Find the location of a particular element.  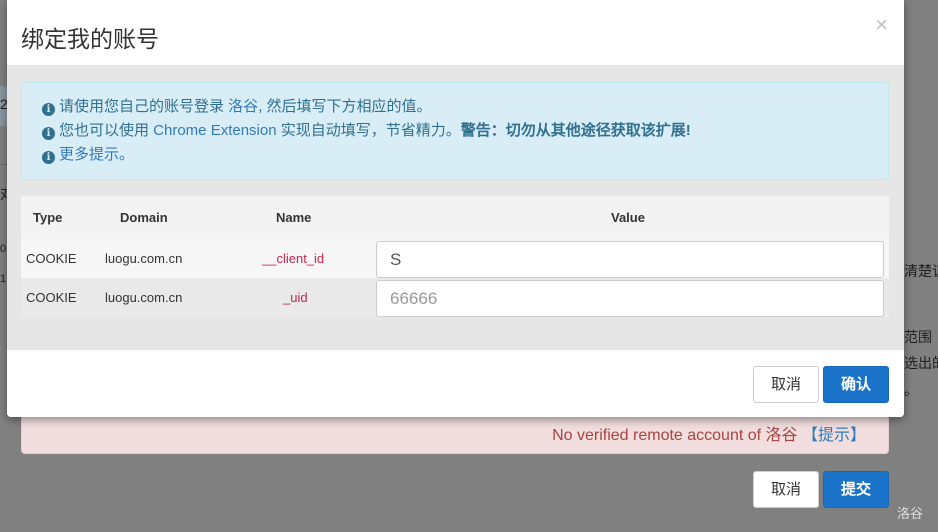

table-row: COOKIE luogu.com.cn __client_id is located at coordinates (455, 258).